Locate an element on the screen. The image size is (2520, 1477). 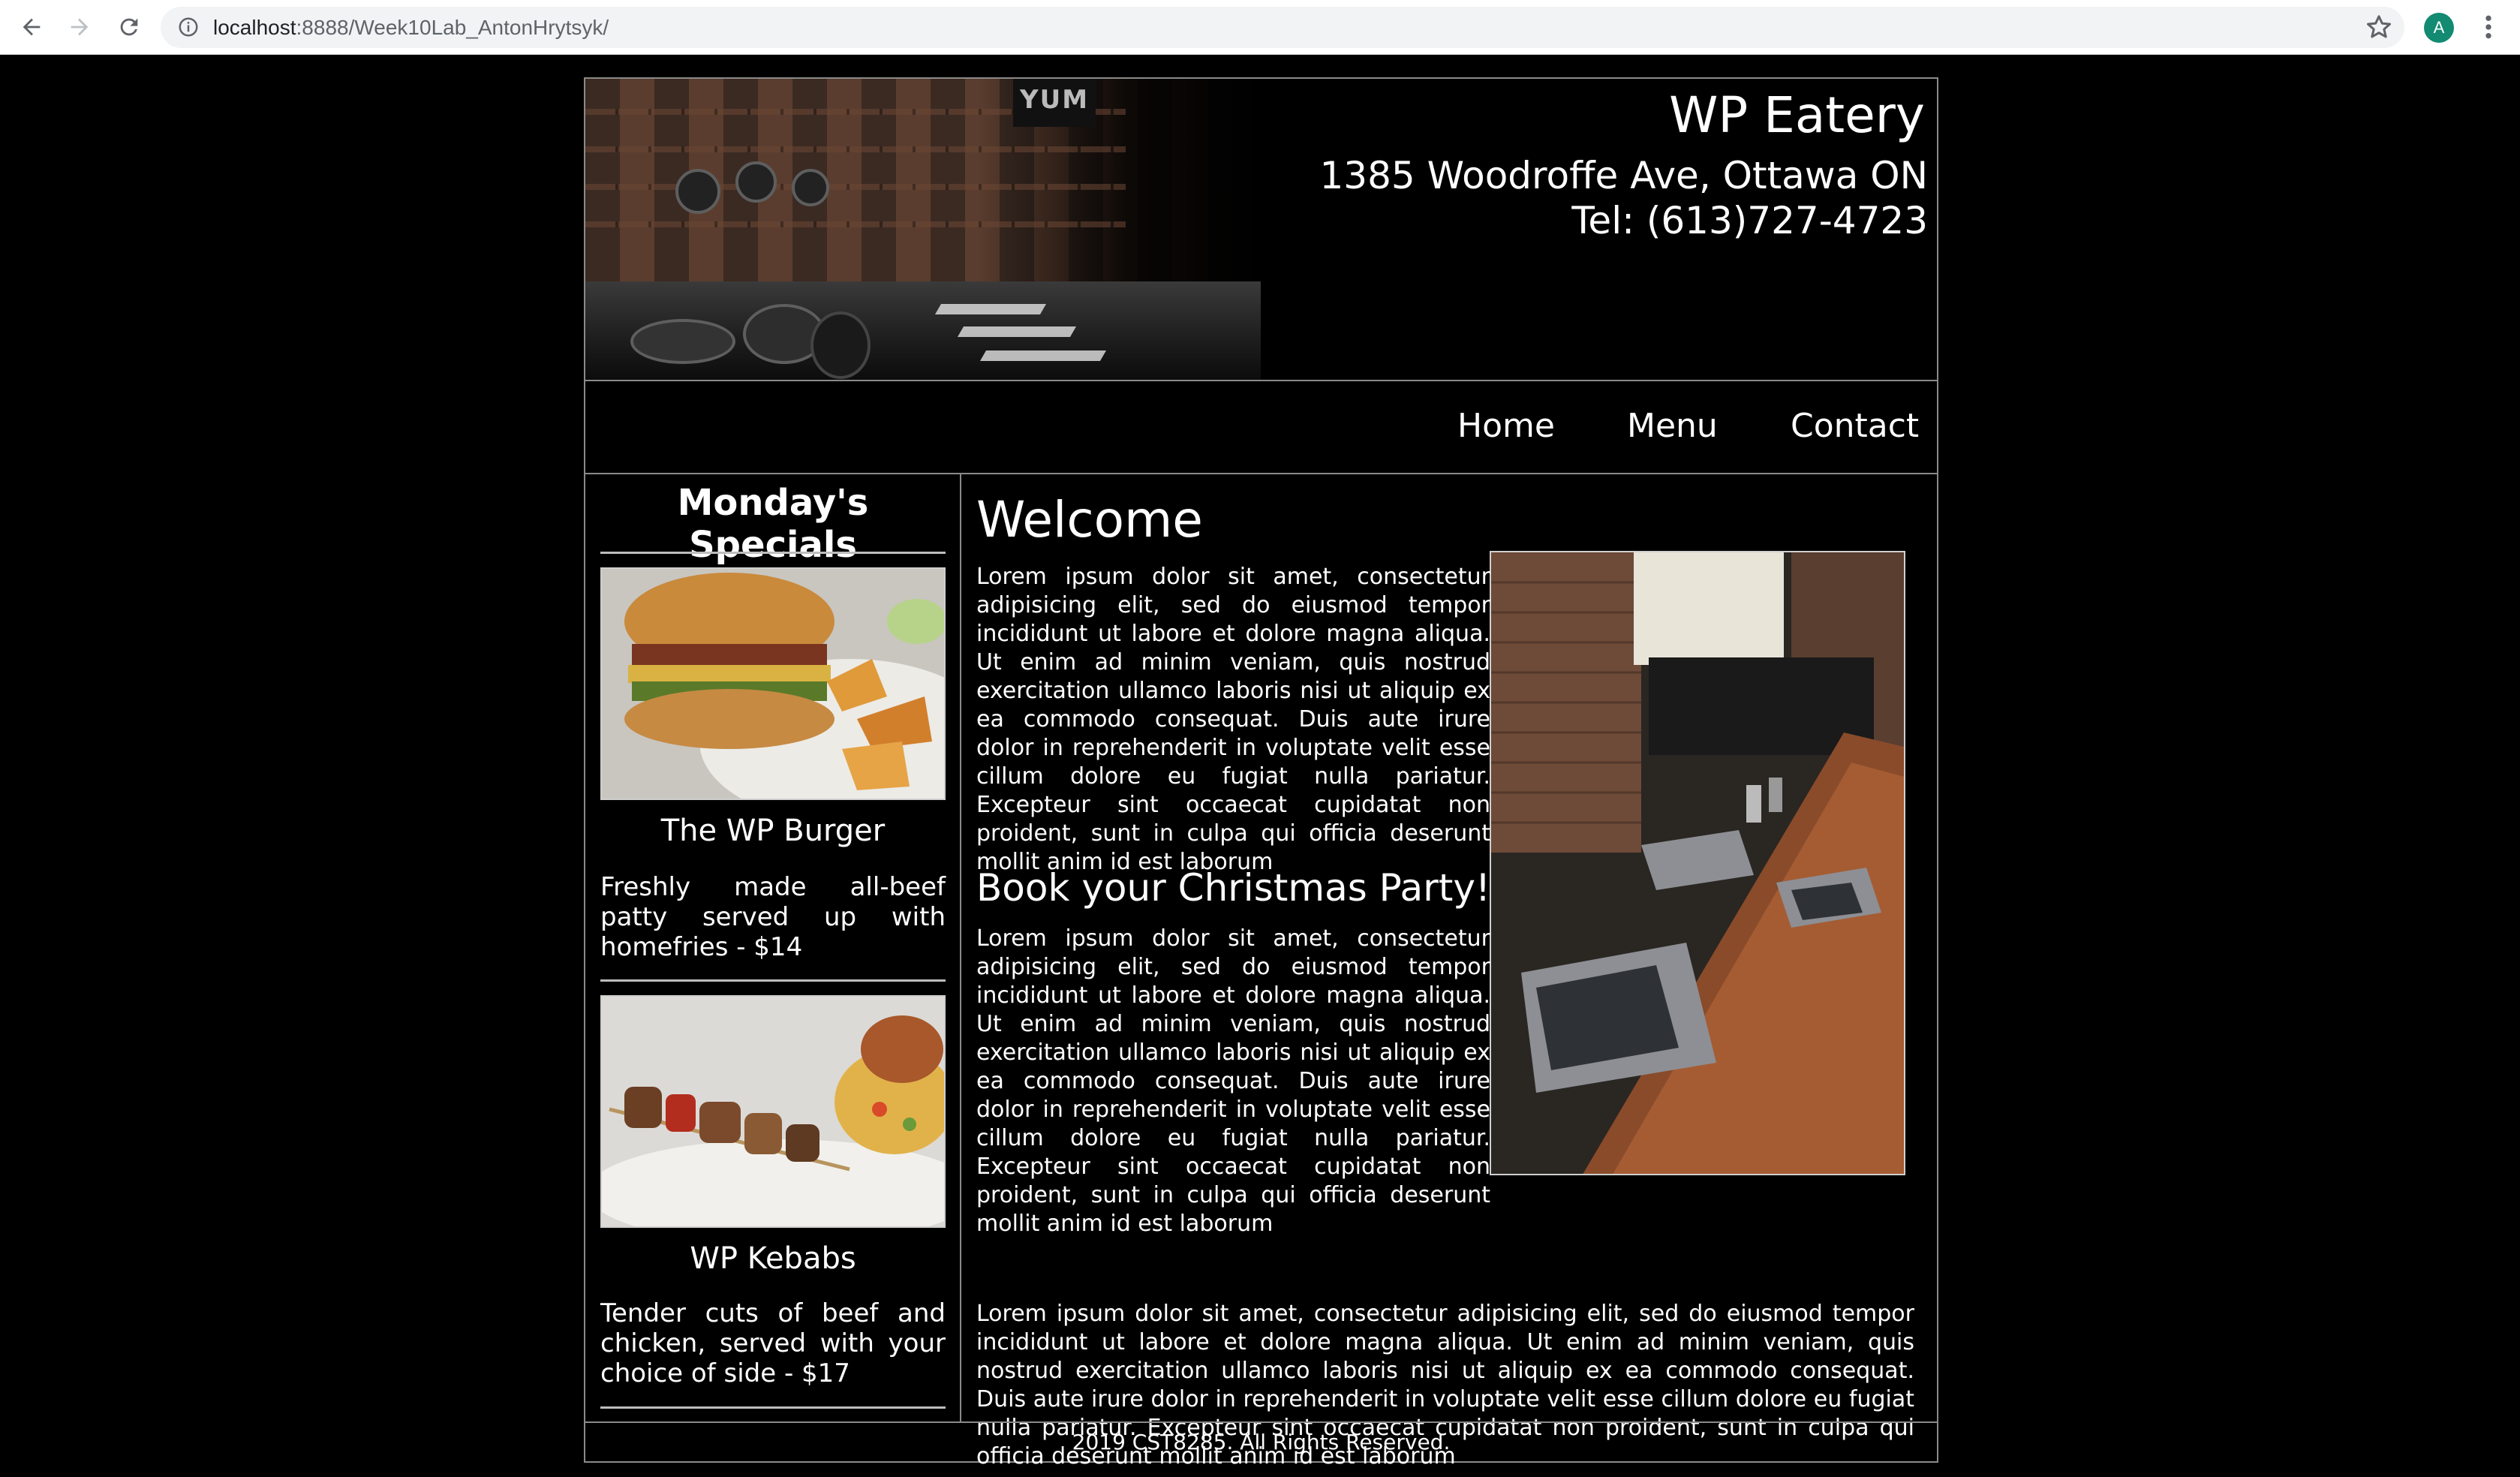
nav-home-link: Home is located at coordinates (1506, 427).